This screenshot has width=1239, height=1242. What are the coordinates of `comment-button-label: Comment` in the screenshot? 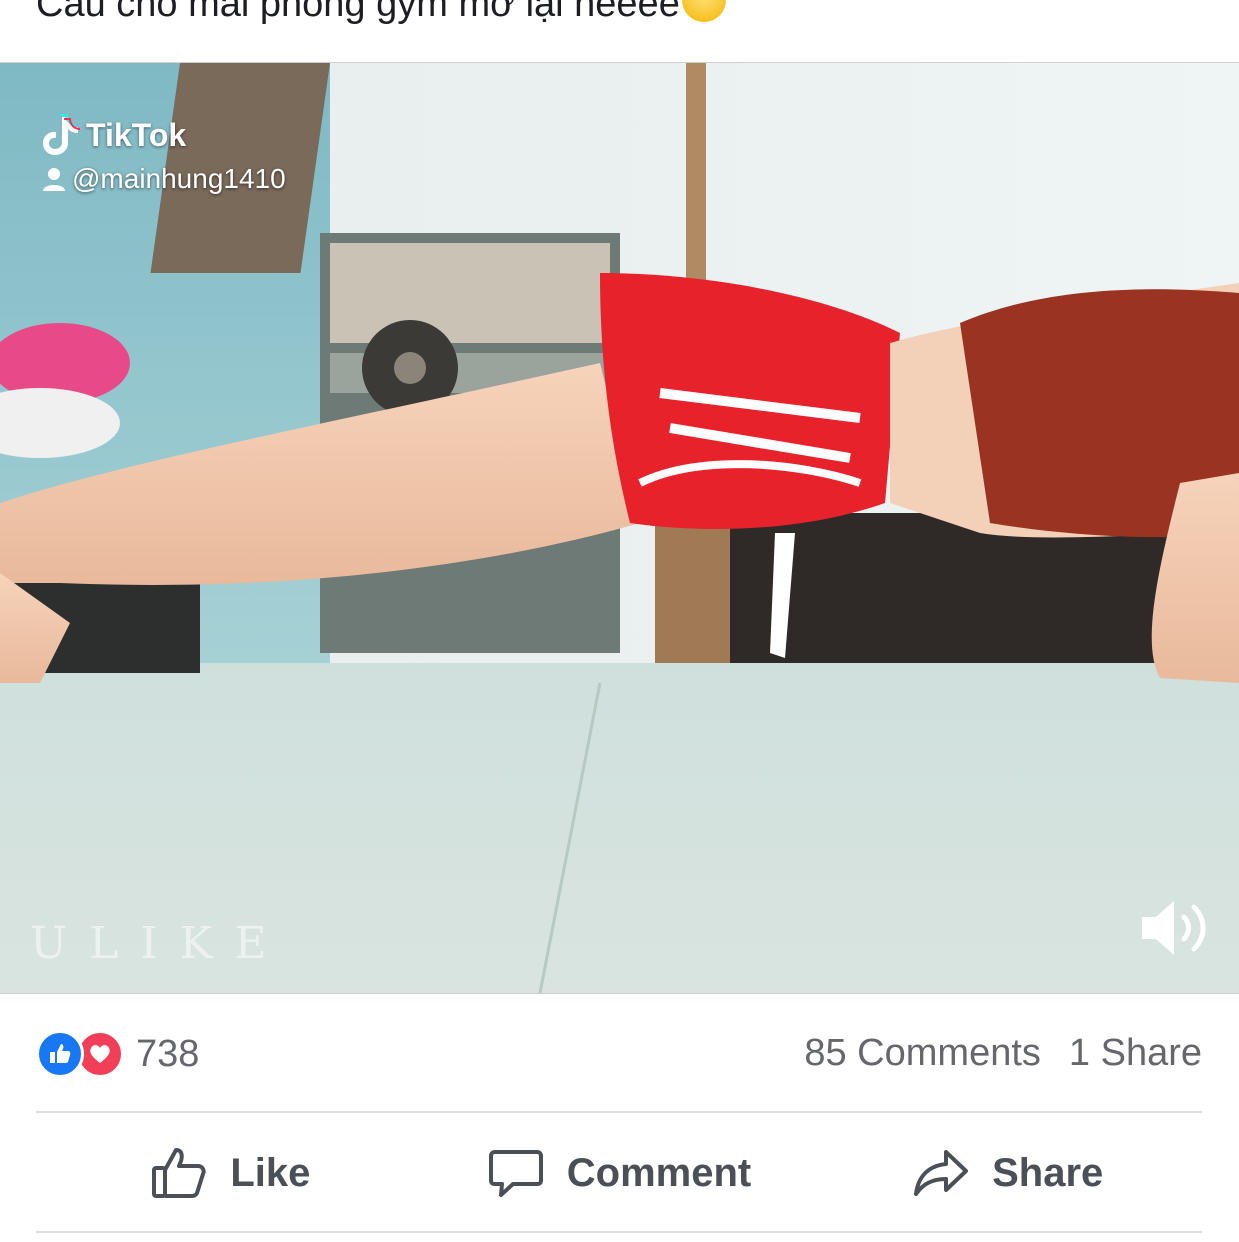 It's located at (659, 1172).